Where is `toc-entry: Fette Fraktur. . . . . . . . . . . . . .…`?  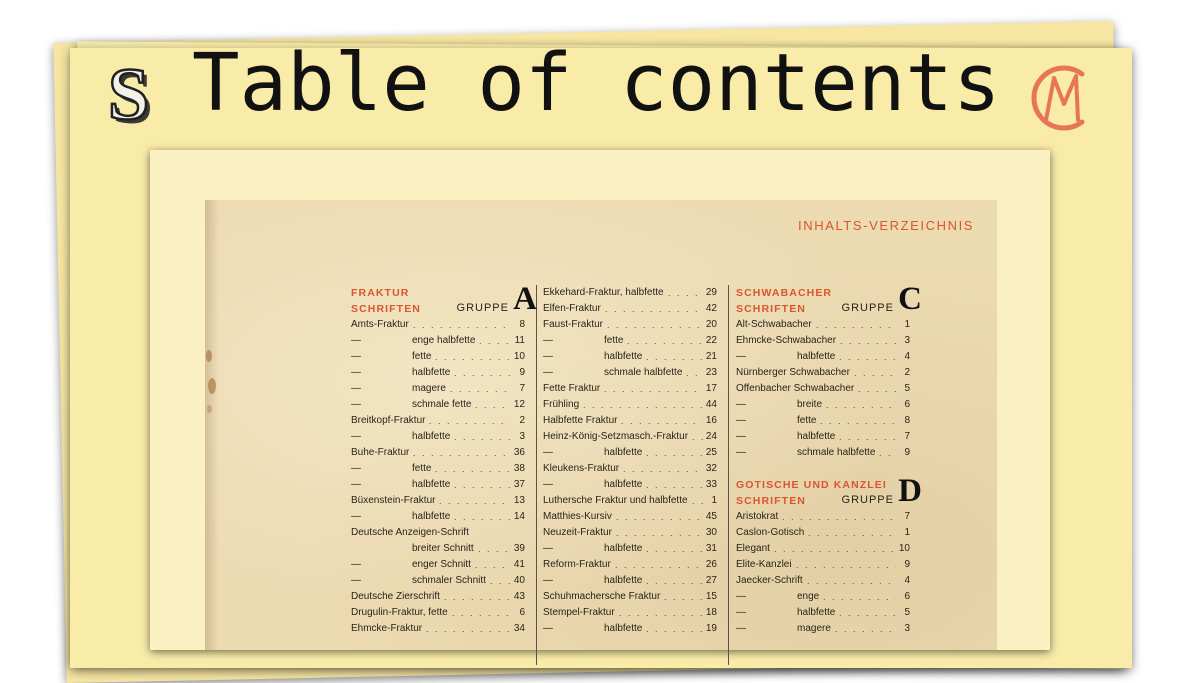
toc-entry: Fette Fraktur. . . . . . . . . . . . . .… is located at coordinates (634, 389).